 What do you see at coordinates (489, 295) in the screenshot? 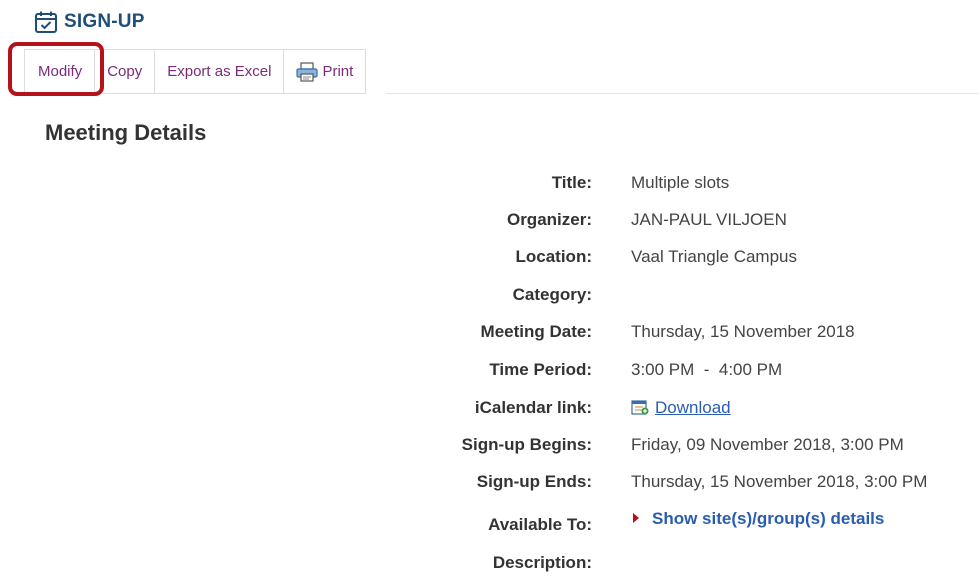
I see `detail-row-category: Category:` at bounding box center [489, 295].